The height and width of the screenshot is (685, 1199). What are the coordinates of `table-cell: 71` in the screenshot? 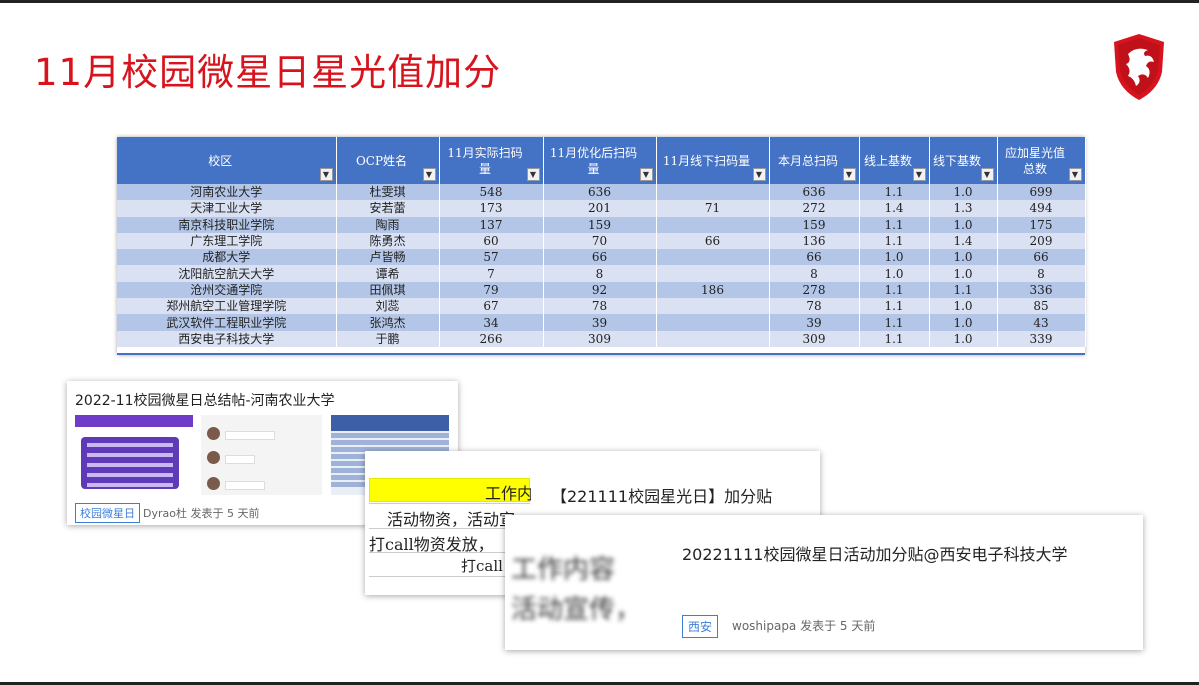 It's located at (713, 208).